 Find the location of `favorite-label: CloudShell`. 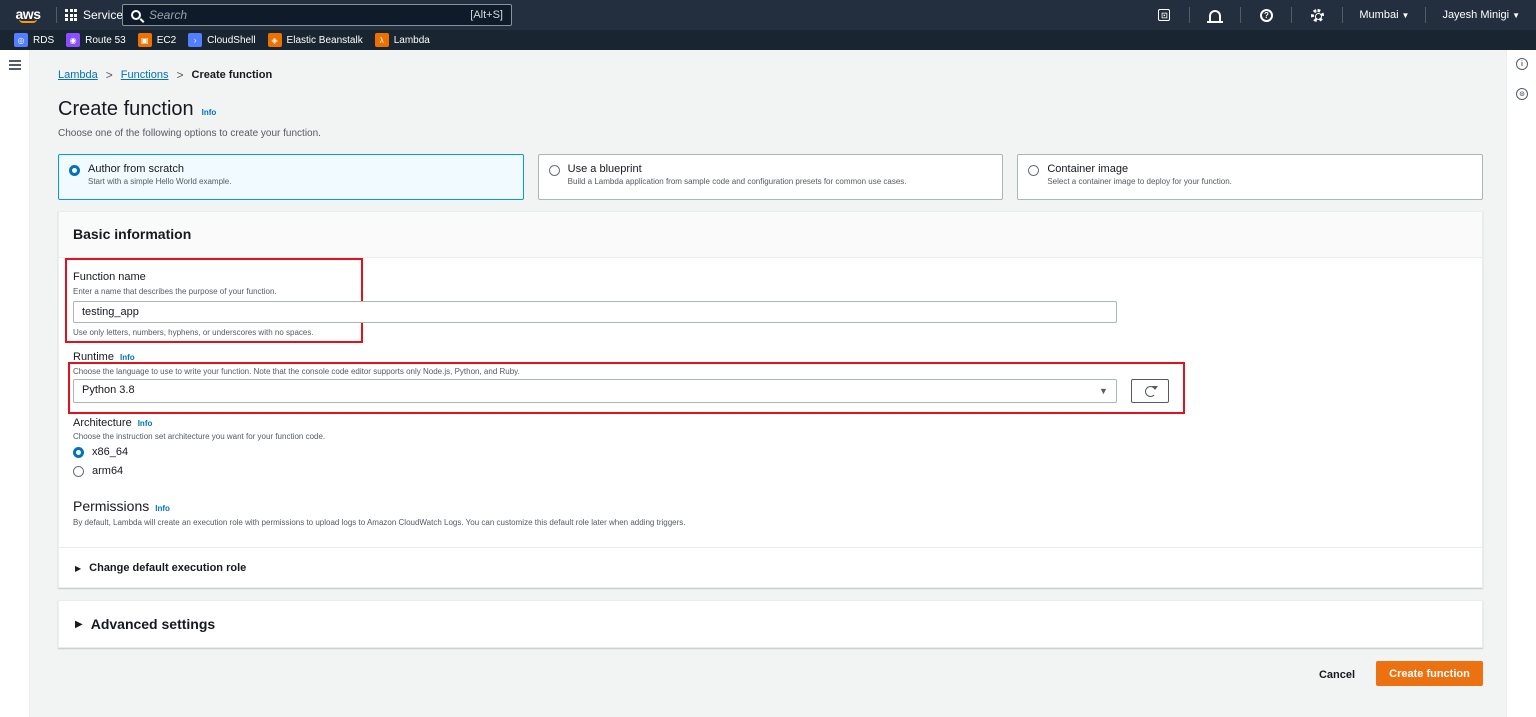

favorite-label: CloudShell is located at coordinates (231, 40).